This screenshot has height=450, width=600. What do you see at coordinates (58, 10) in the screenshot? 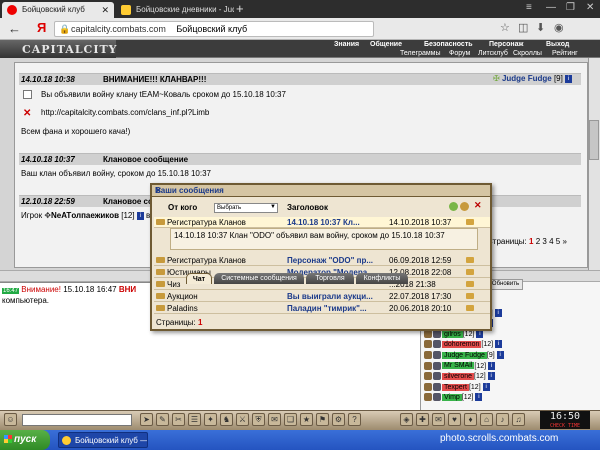
I see `tab-fight-club: Бойцовский клуб ✕` at bounding box center [58, 10].